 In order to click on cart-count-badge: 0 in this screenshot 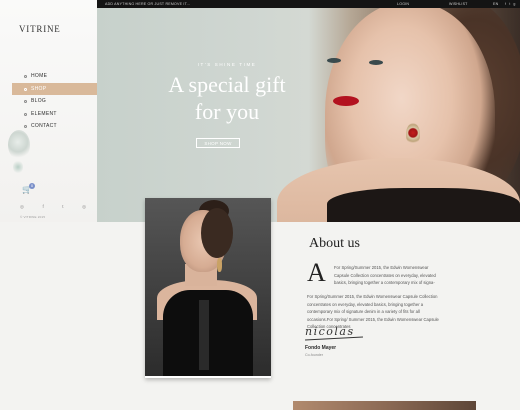, I will do `click(32, 186)`.